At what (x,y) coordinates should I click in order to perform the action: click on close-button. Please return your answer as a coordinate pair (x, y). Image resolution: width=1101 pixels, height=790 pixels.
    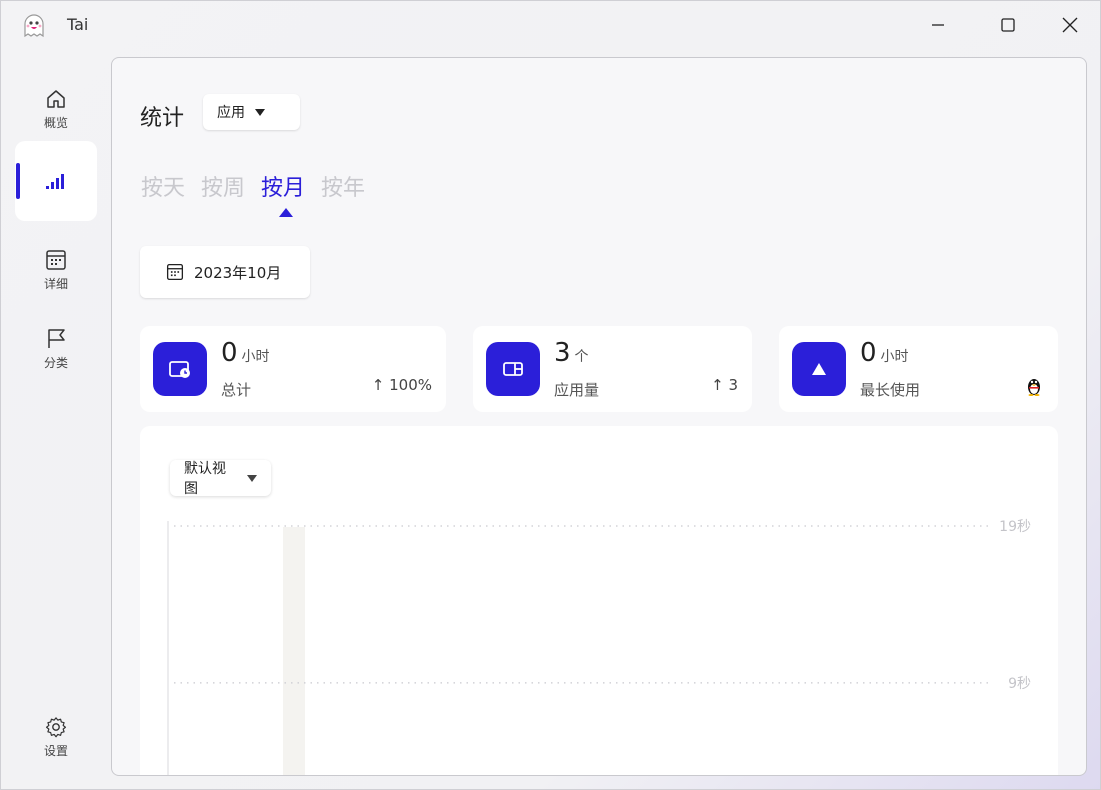
    Looking at the image, I should click on (1070, 25).